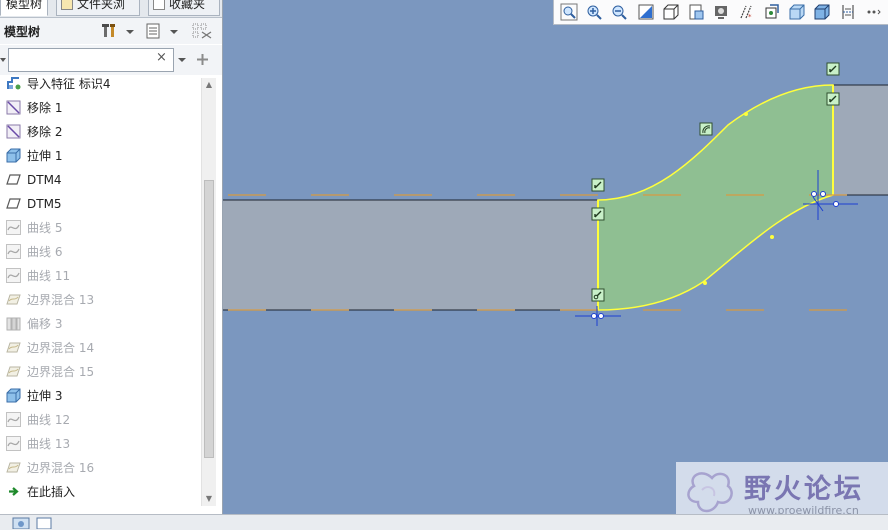 The width and height of the screenshot is (888, 530). I want to click on tree-item-curve-12: 曲线 12, so click(100, 420).